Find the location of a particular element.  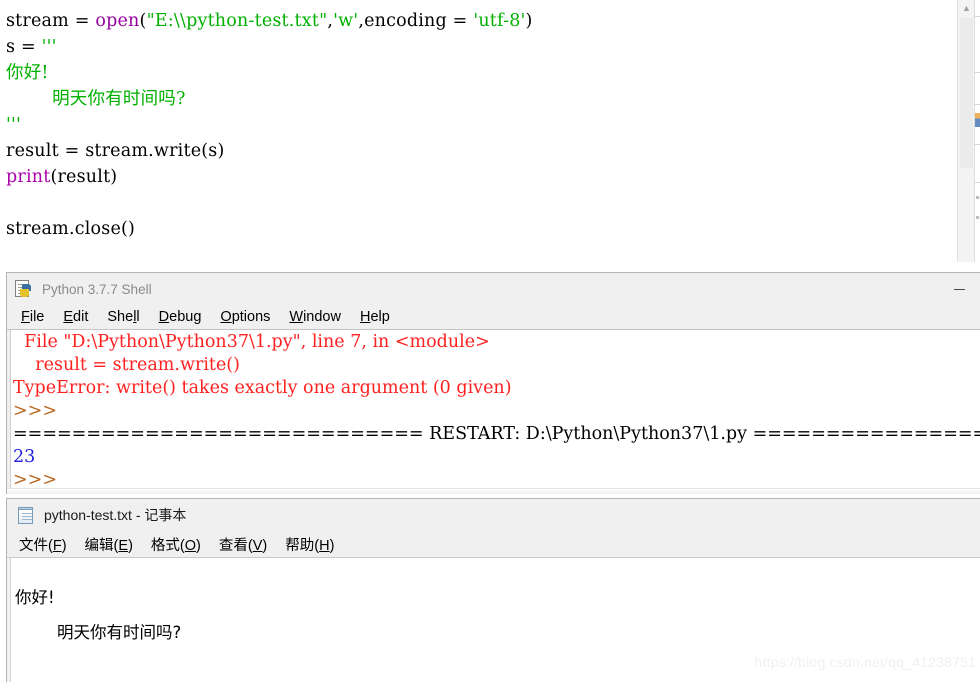

shell-menu-edit: Edit is located at coordinates (75, 317).